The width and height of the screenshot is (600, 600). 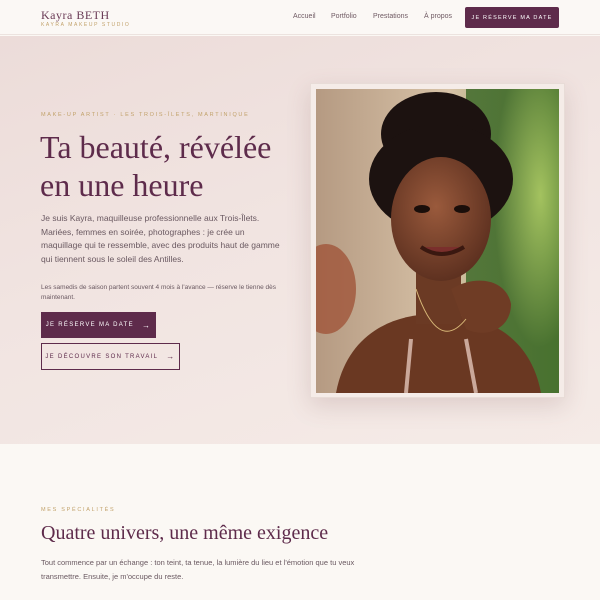 I want to click on nav-accueil: Accueil, so click(x=304, y=16).